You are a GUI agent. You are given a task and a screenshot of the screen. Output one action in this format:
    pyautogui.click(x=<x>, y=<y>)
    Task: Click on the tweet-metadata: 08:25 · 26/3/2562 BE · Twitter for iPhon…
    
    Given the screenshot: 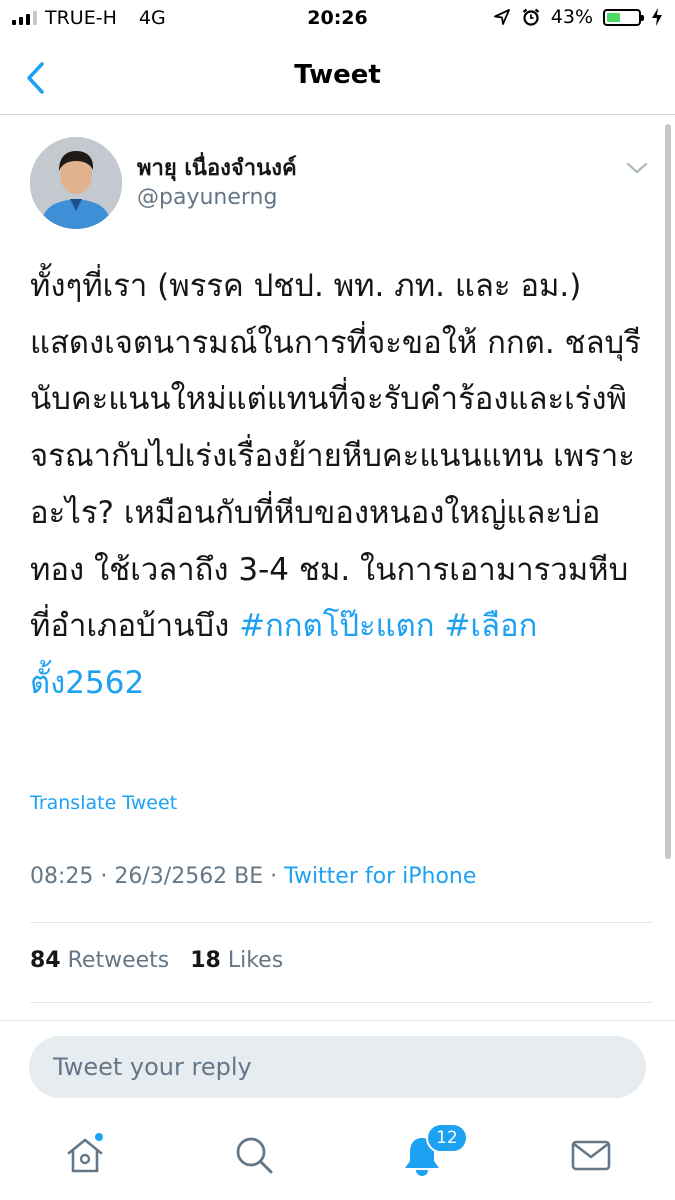 What is the action you would take?
    pyautogui.click(x=253, y=876)
    